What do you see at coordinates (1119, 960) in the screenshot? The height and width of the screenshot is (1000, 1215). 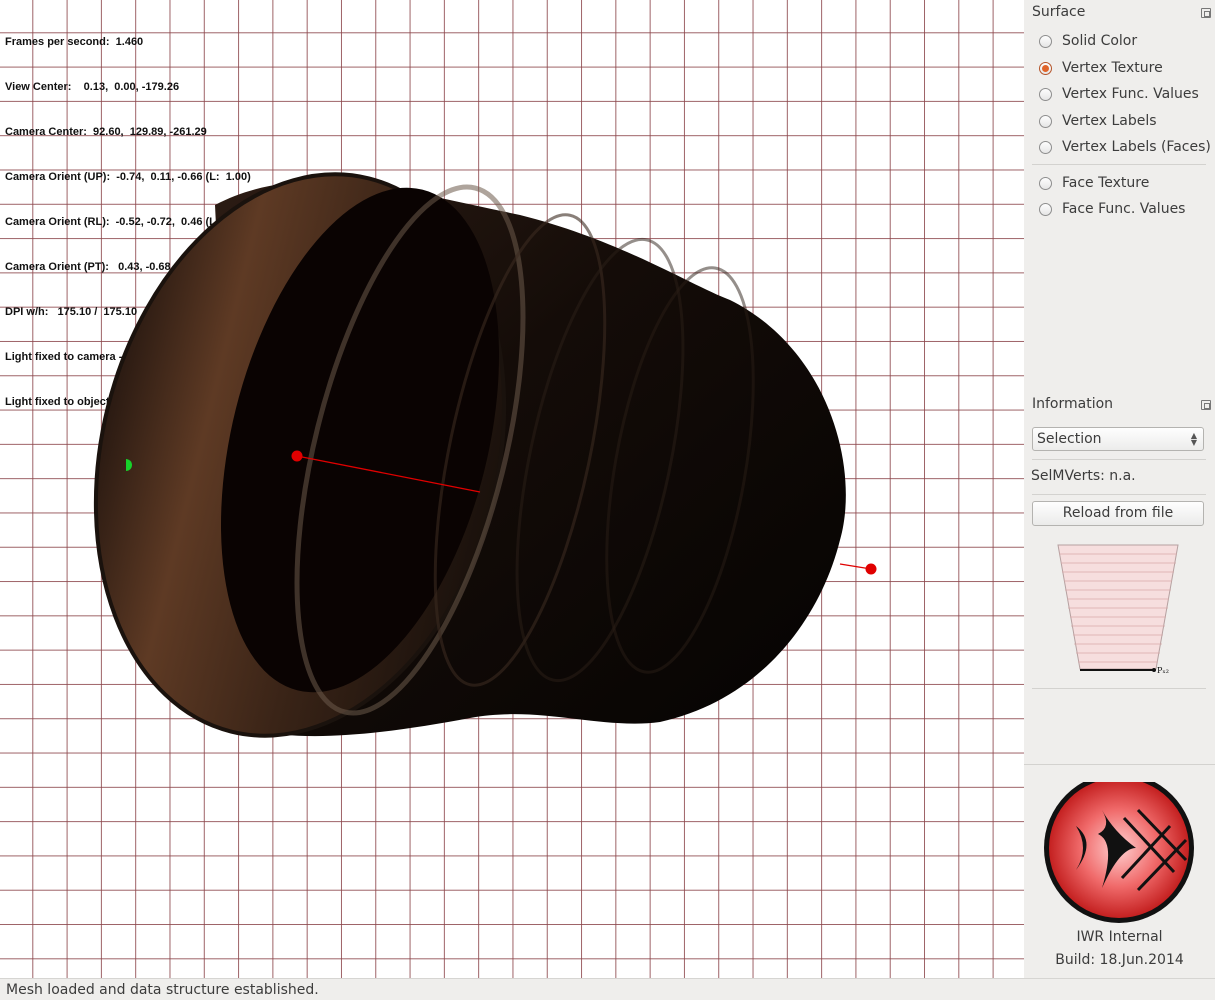 I see `build-label: Build: 18.Jun.2014` at bounding box center [1119, 960].